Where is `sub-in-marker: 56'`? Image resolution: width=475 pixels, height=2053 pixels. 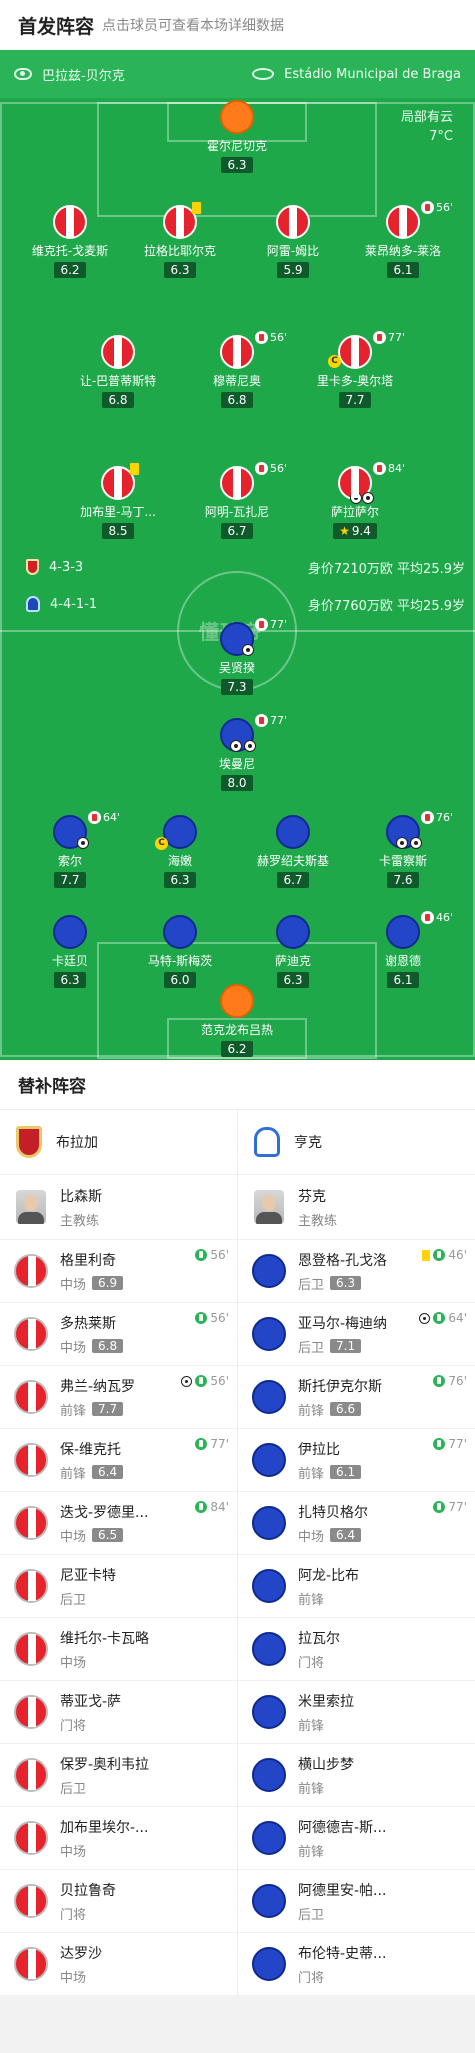 sub-in-marker: 56' is located at coordinates (205, 1381).